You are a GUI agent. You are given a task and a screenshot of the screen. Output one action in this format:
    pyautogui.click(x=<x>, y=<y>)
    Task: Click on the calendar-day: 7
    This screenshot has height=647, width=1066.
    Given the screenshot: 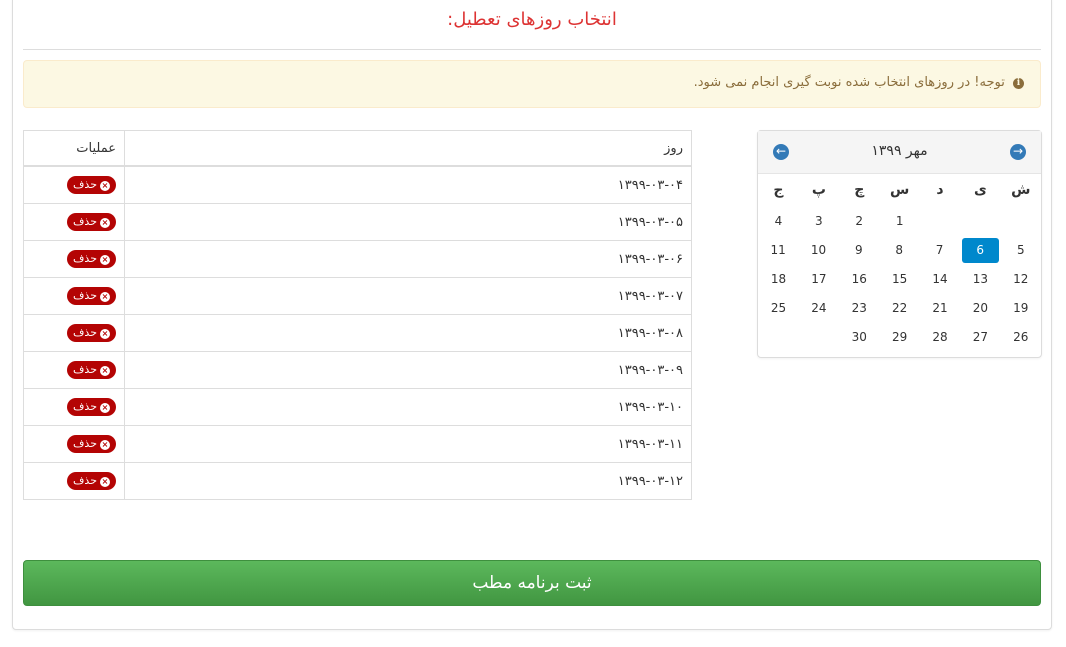 What is the action you would take?
    pyautogui.click(x=939, y=250)
    